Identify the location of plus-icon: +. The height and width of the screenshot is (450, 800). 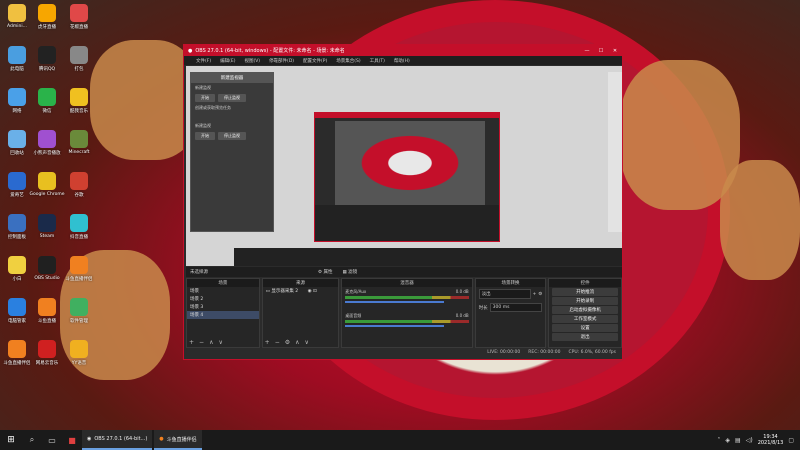
(535, 294).